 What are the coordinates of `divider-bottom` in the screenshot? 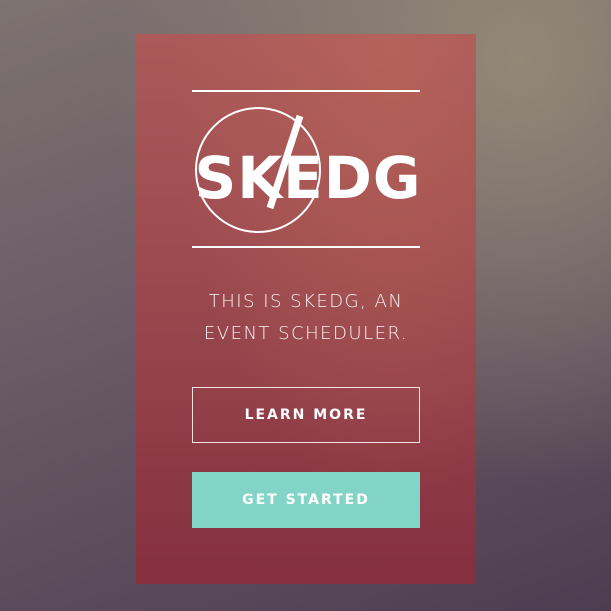 It's located at (306, 247).